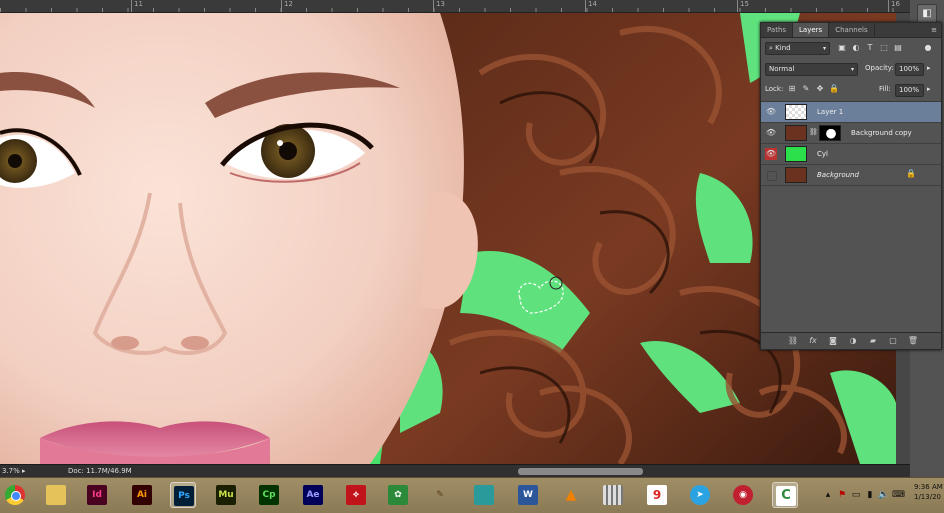 Image resolution: width=944 pixels, height=513 pixels. Describe the element at coordinates (472, 6) in the screenshot. I see `horizontal-ruler: 11 12 13 14 15 16` at that location.